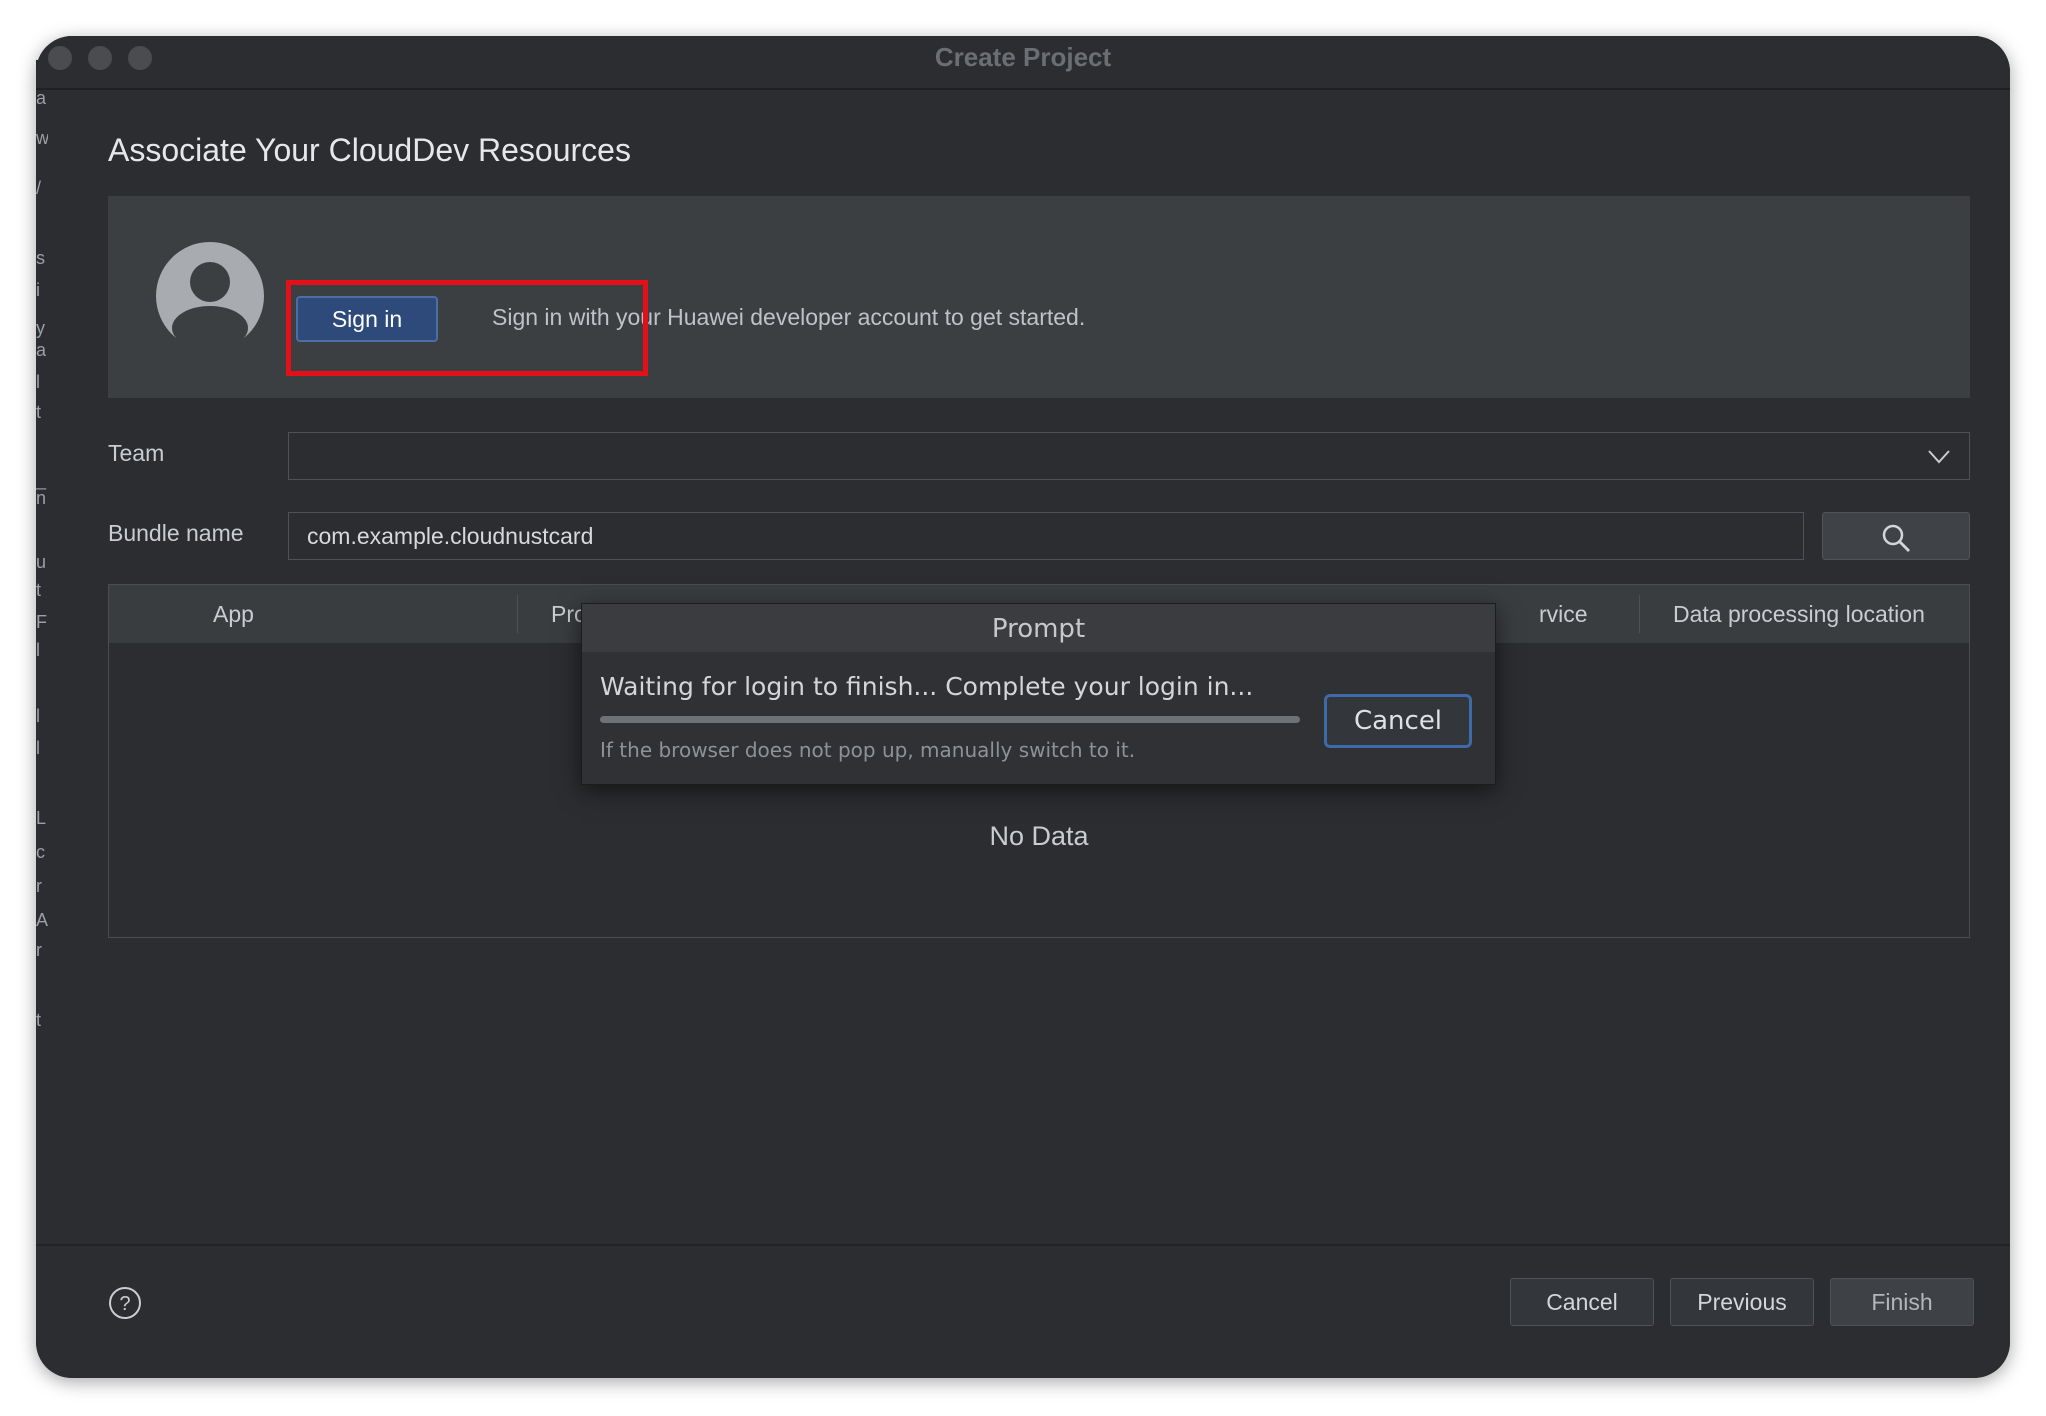 The image size is (2046, 1416). What do you see at coordinates (176, 533) in the screenshot?
I see `bundle-name-label: Bundle name` at bounding box center [176, 533].